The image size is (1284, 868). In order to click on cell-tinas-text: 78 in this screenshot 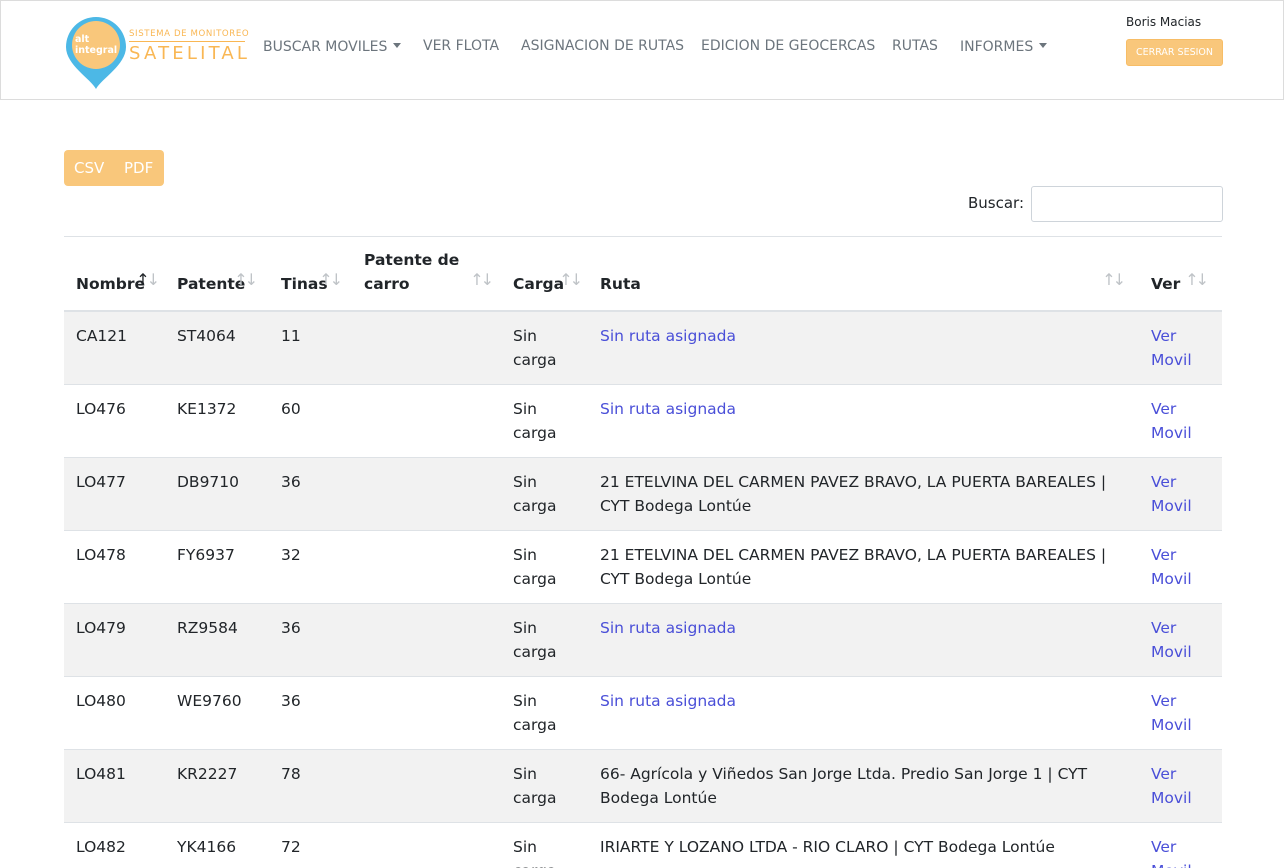, I will do `click(291, 773)`.